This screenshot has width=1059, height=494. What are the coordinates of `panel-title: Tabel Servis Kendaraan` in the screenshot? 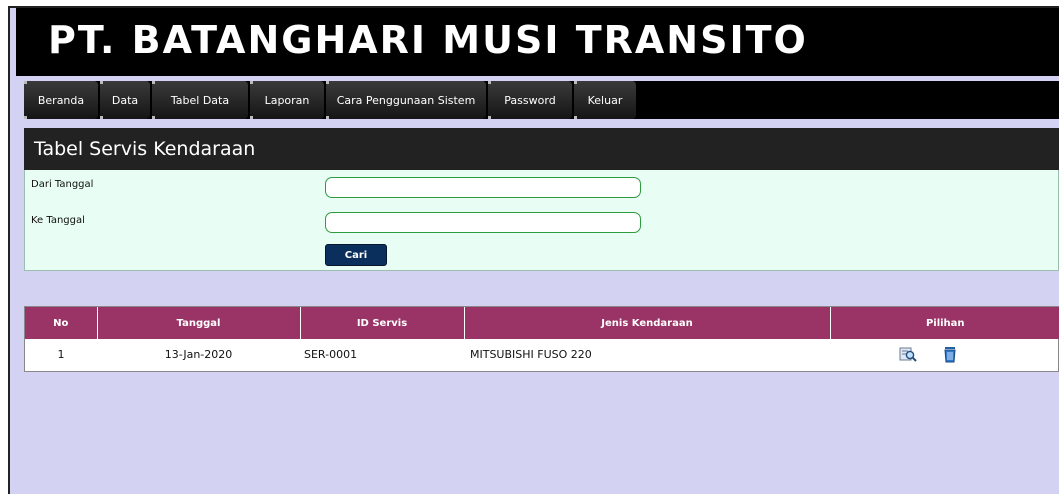 It's located at (541, 149).